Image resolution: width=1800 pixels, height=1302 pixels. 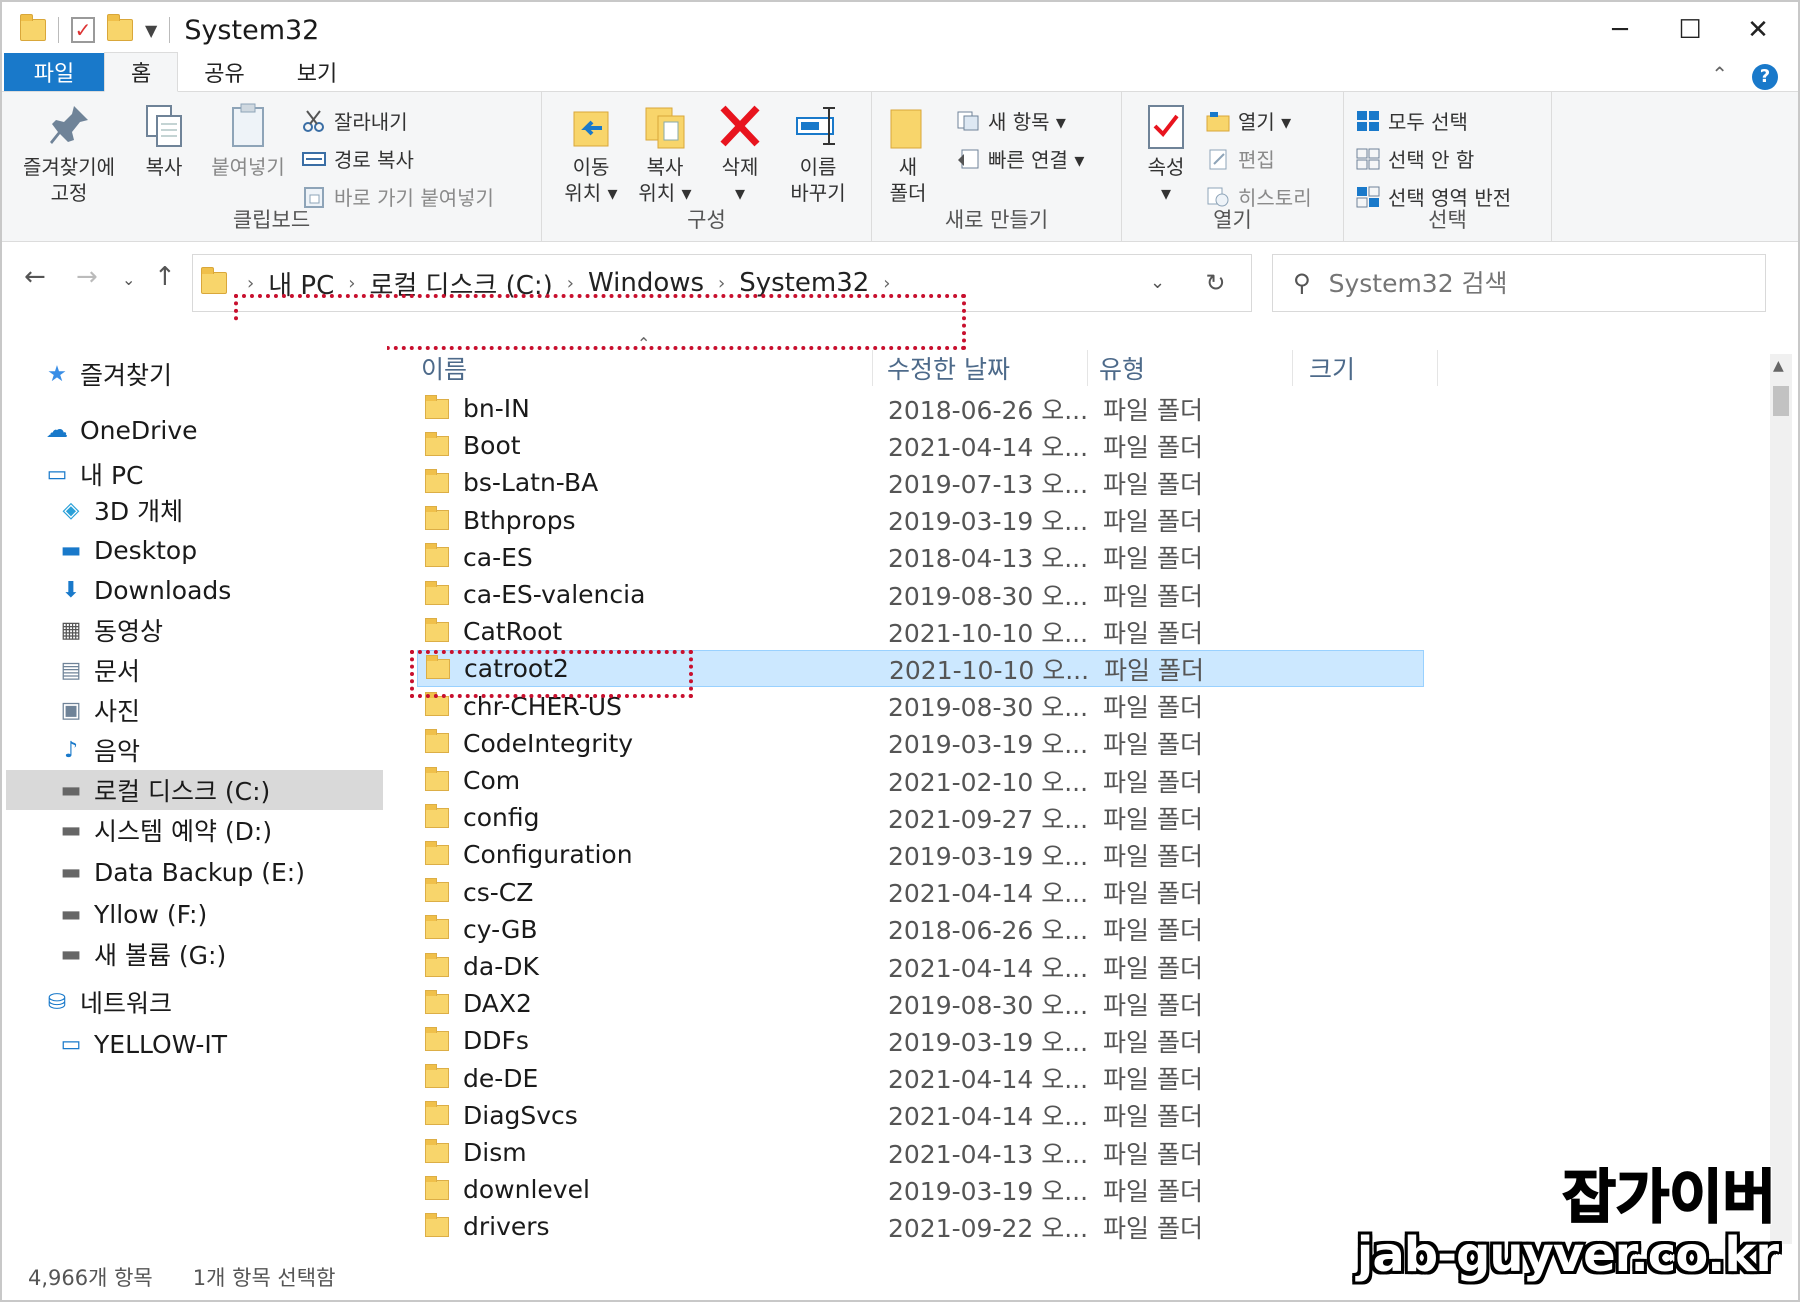 What do you see at coordinates (920, 631) in the screenshot?
I see `table-row: CatRoot 2021-10-10 오... 파일 폴더` at bounding box center [920, 631].